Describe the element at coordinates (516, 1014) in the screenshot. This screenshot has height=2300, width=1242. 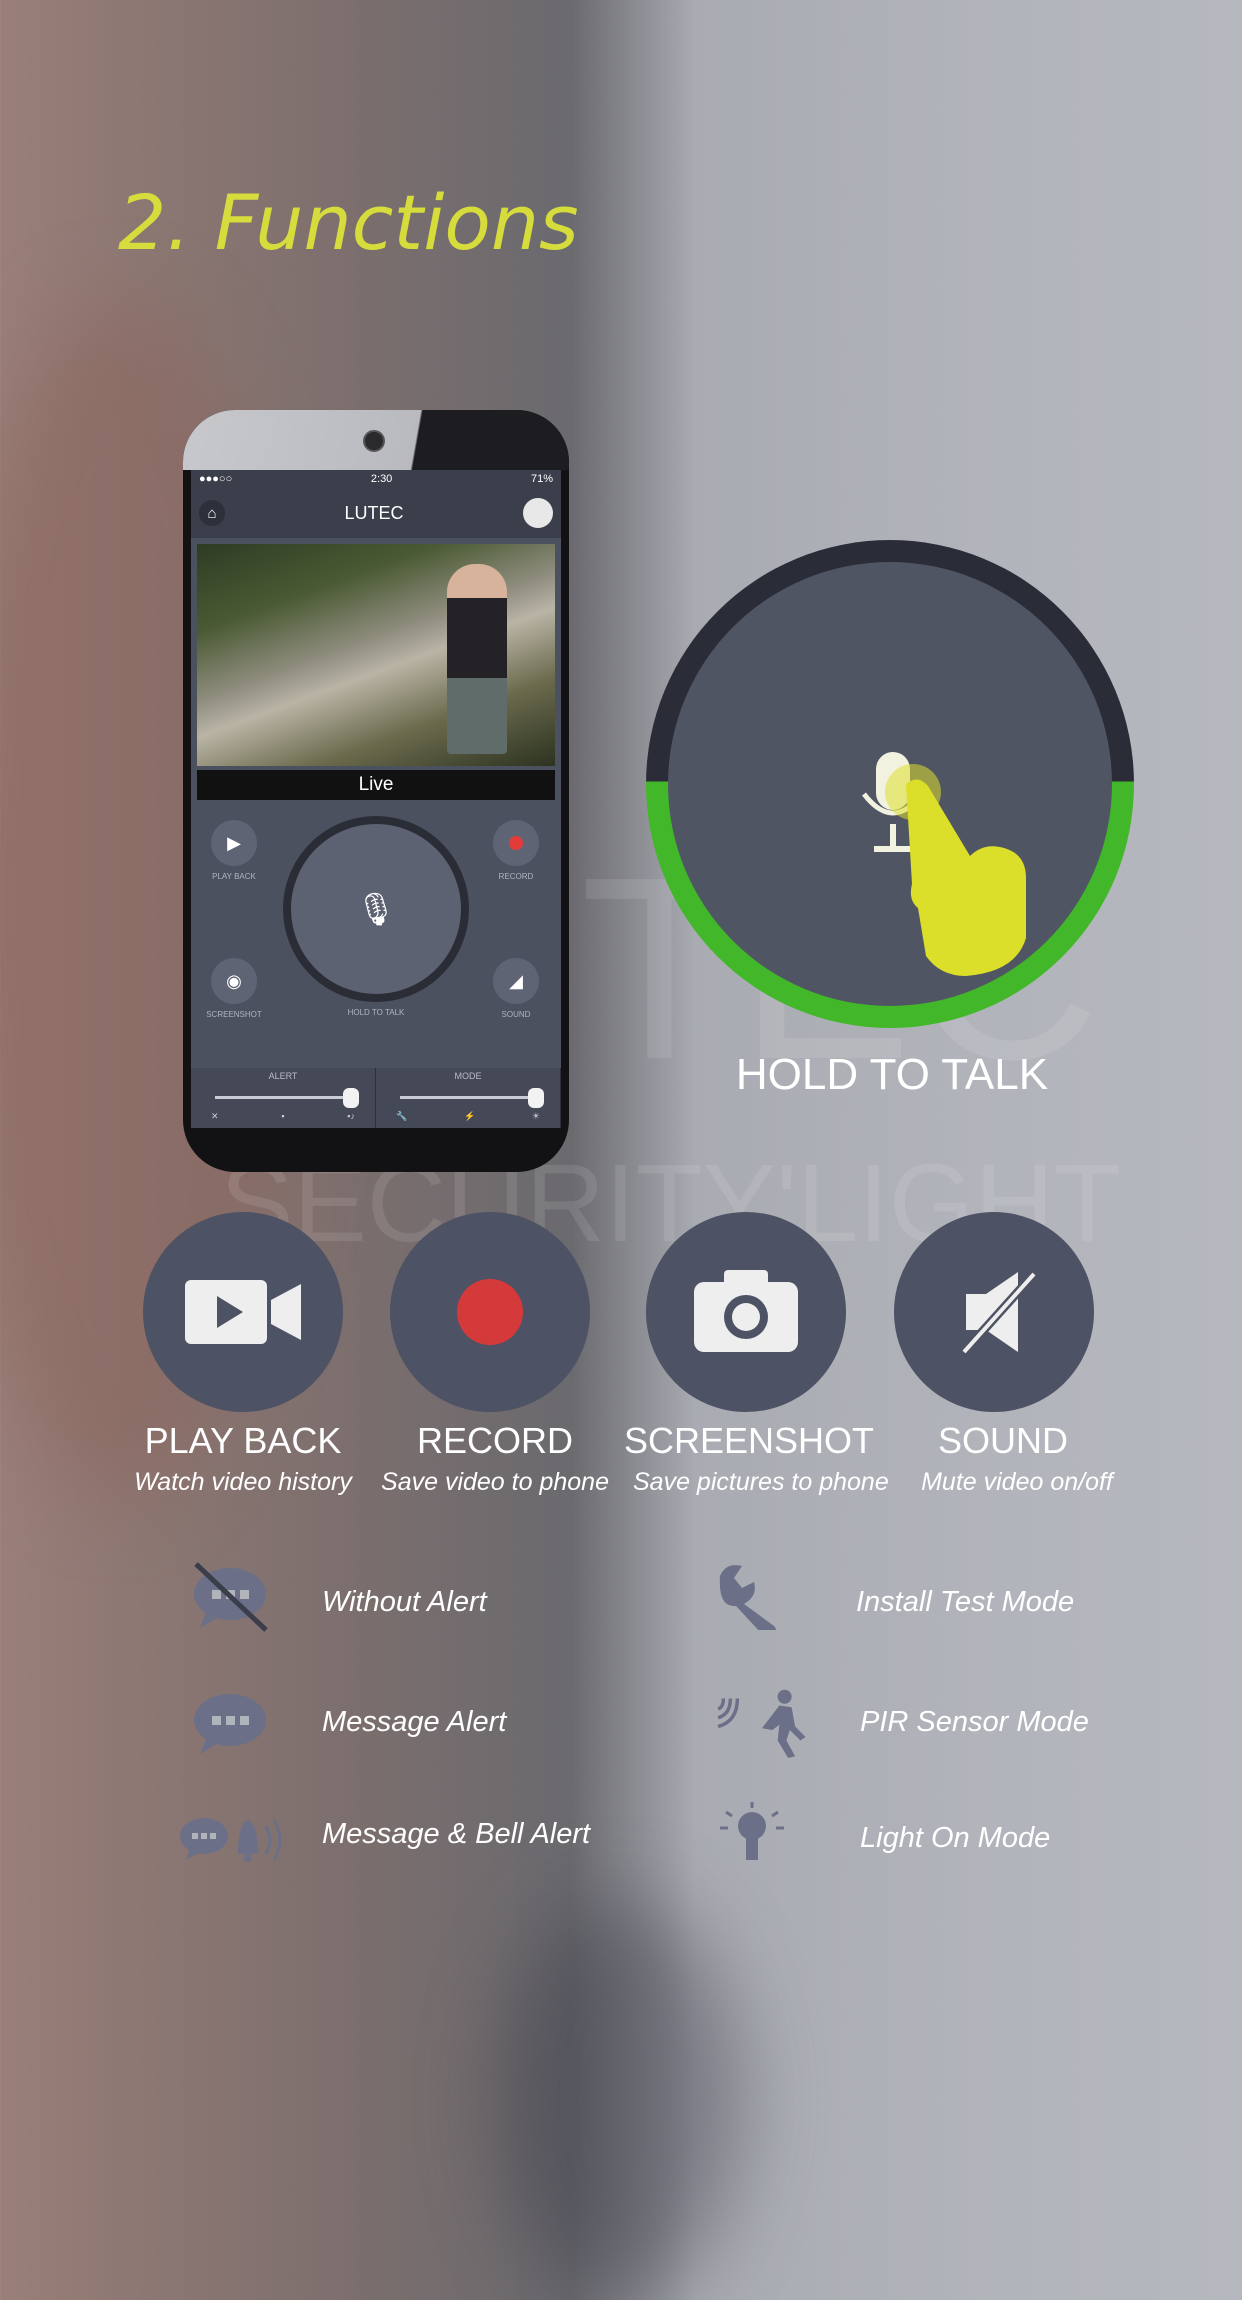
I see `mini-sound-label: SOUND` at that location.